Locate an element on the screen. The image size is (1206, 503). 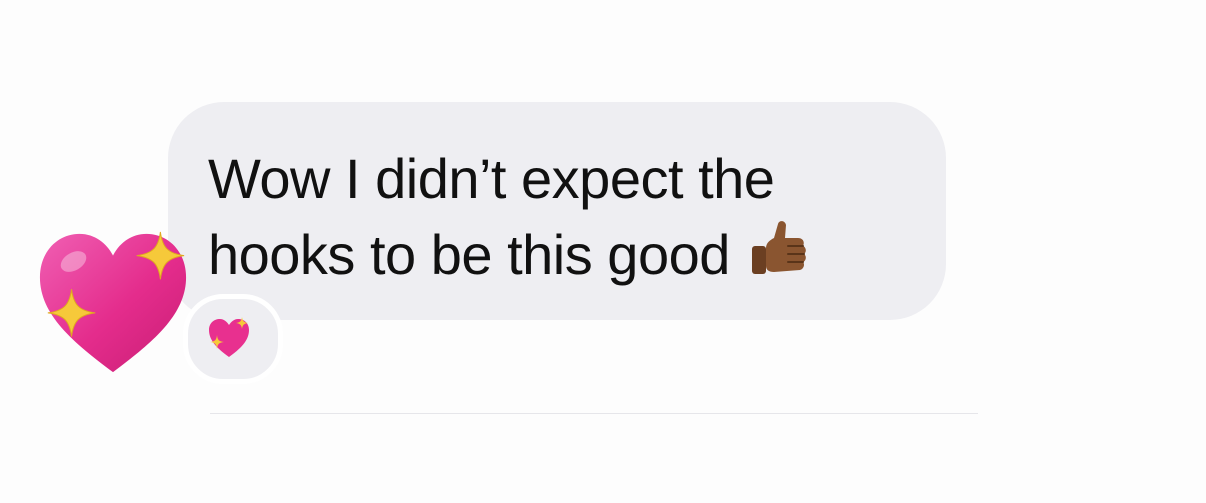
message-line-1: Wow I didn’t expect the is located at coordinates (491, 178).